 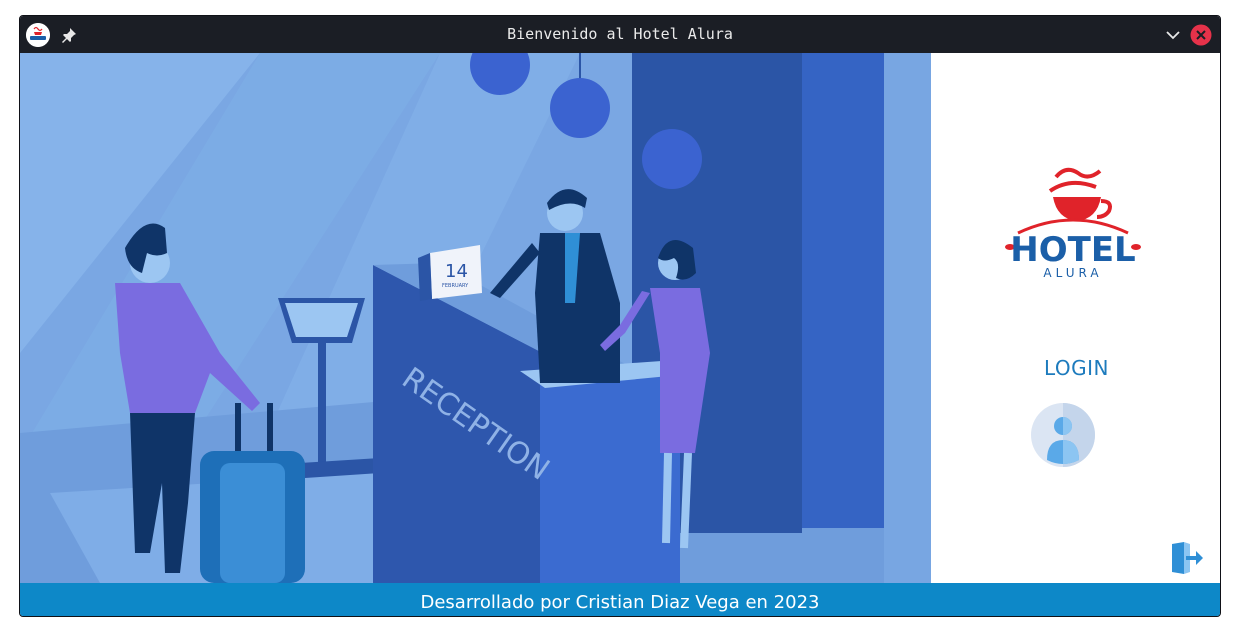 What do you see at coordinates (1073, 223) in the screenshot?
I see `hotel-alura-logo: HOTEL ALURA` at bounding box center [1073, 223].